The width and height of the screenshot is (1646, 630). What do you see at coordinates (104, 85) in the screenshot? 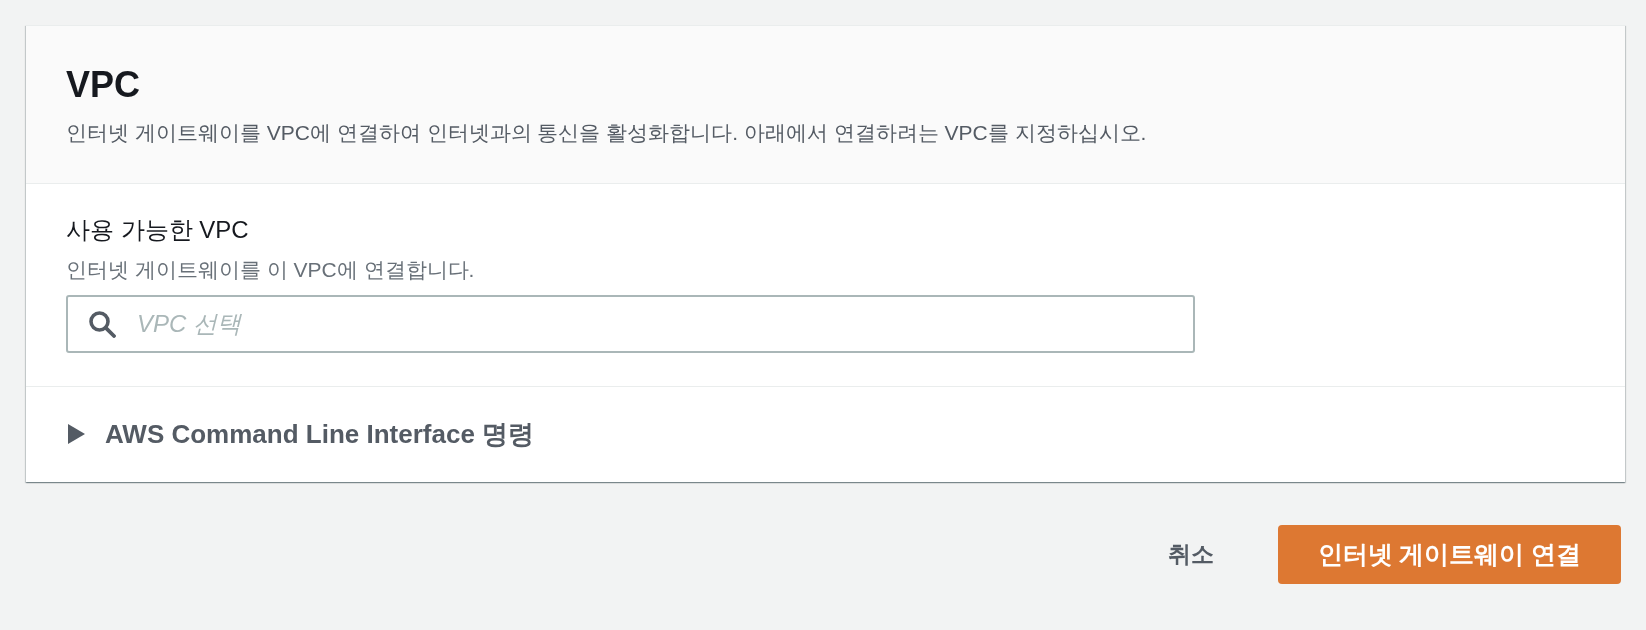
I see `panel-title: VPC` at bounding box center [104, 85].